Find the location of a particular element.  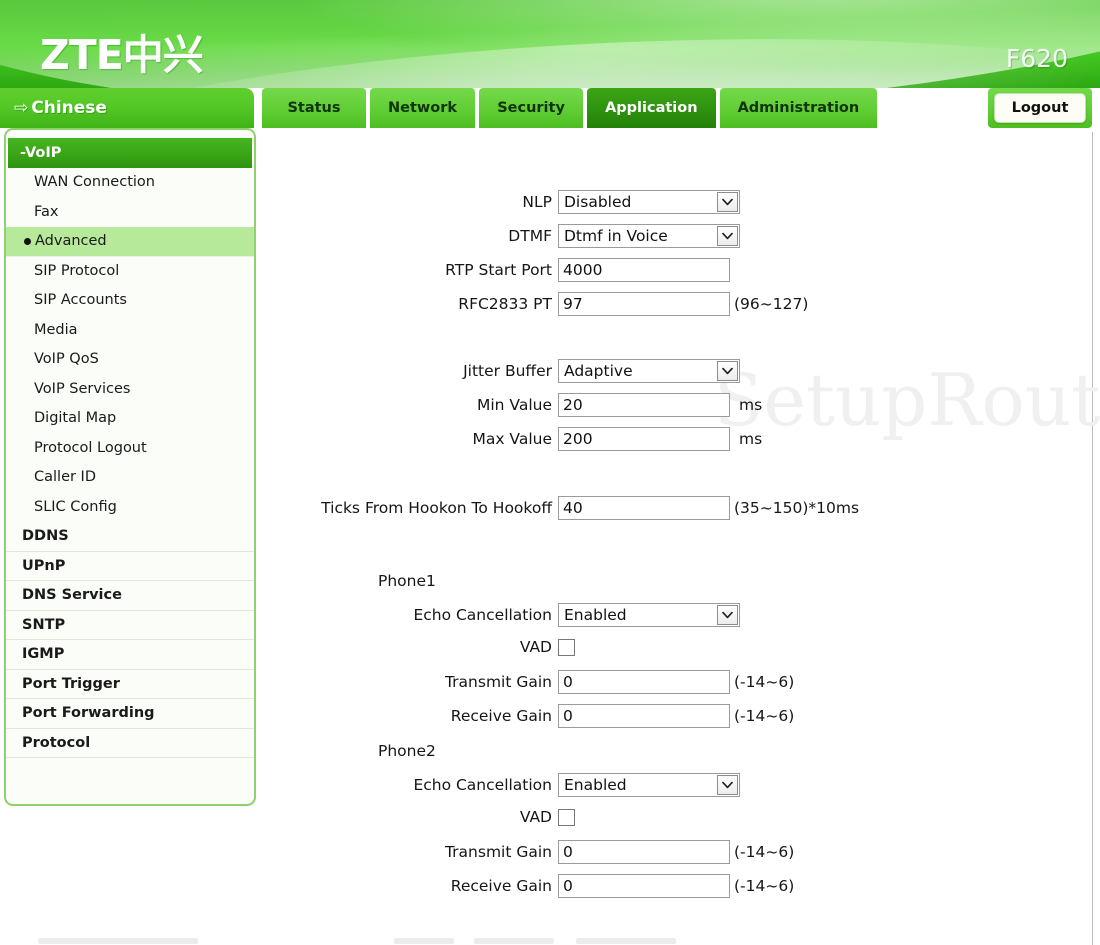

ticks-input is located at coordinates (644, 508).